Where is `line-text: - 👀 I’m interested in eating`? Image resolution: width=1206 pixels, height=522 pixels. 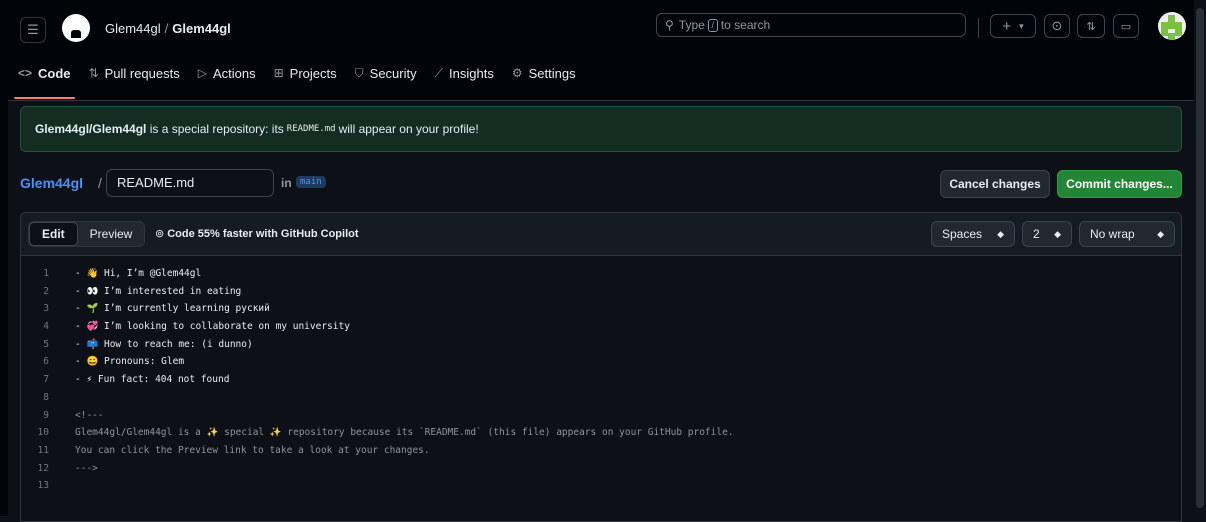
line-text: - 👀 I’m interested in eating is located at coordinates (158, 291).